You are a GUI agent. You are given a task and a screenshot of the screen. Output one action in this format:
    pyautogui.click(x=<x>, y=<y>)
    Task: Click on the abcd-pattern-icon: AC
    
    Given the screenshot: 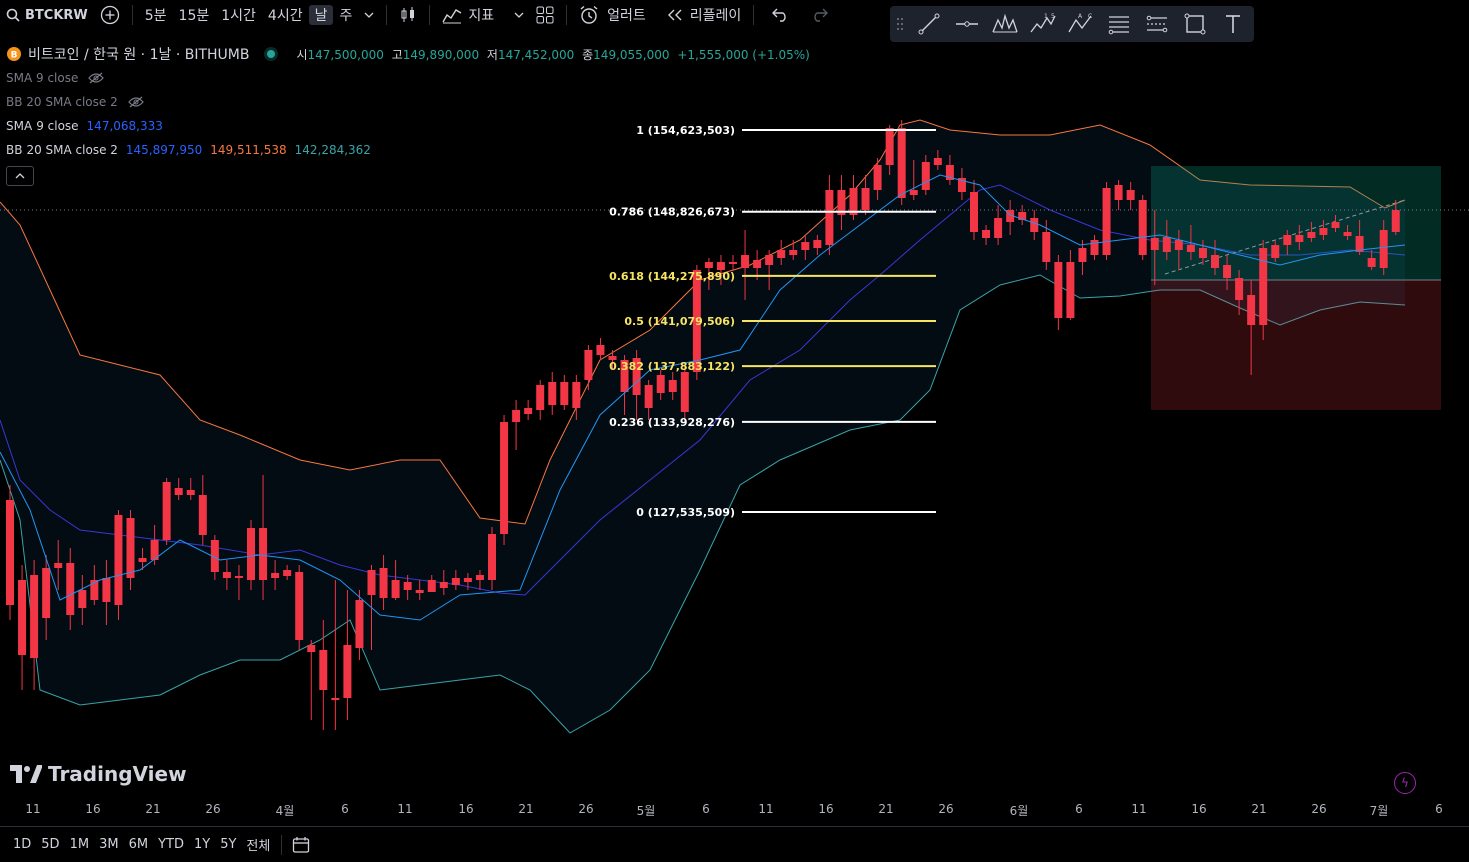 What is the action you would take?
    pyautogui.click(x=1080, y=23)
    